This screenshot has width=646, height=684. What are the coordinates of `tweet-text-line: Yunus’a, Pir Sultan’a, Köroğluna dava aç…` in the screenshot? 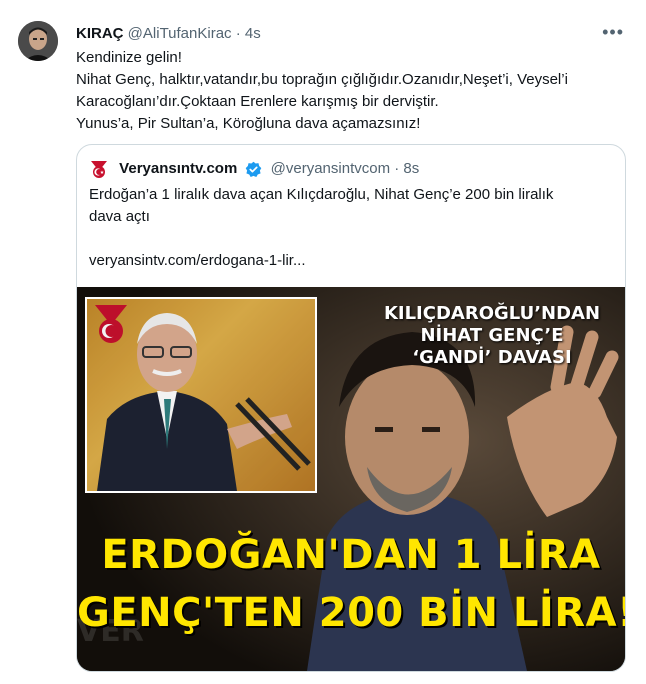 It's located at (248, 123).